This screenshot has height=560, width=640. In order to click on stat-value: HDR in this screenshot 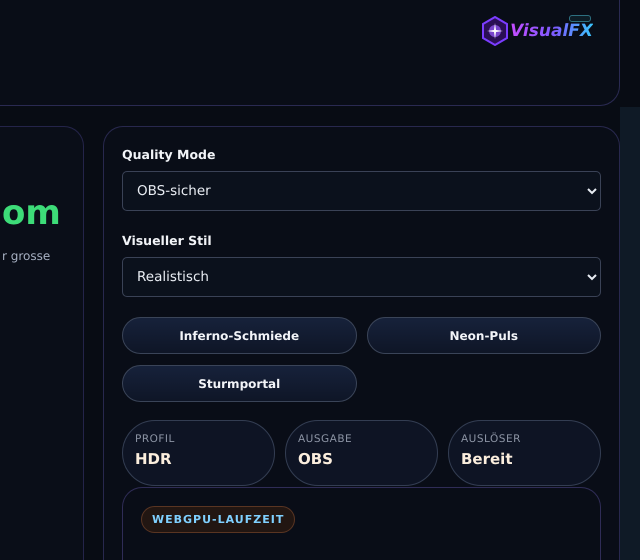, I will do `click(154, 459)`.